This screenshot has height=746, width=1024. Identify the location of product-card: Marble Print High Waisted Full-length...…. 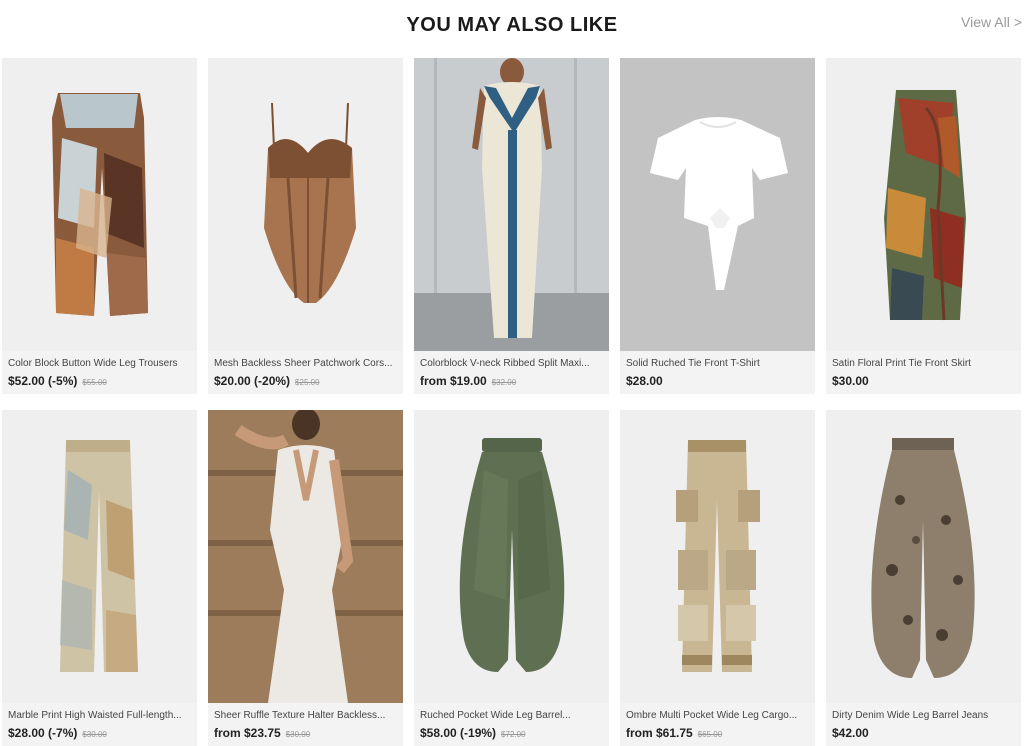
(99, 578).